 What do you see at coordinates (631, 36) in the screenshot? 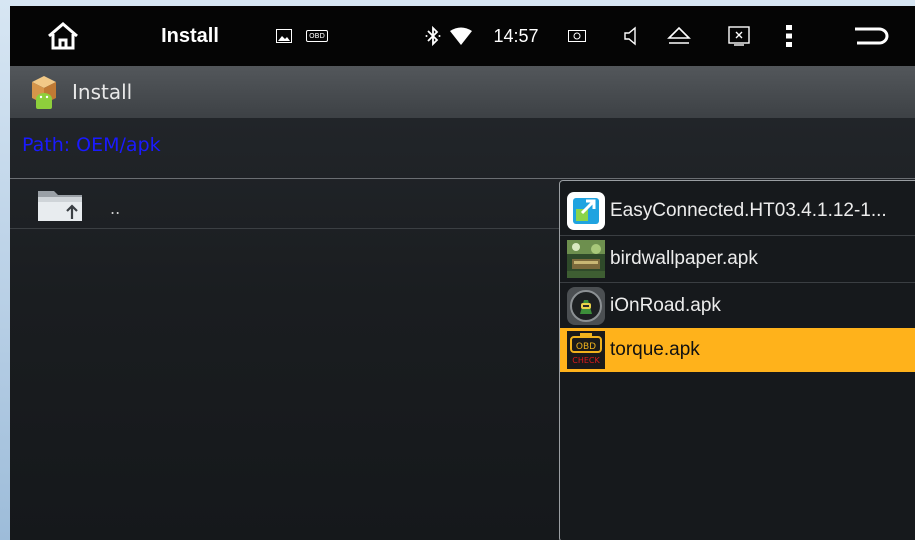
I see `volume-icon` at bounding box center [631, 36].